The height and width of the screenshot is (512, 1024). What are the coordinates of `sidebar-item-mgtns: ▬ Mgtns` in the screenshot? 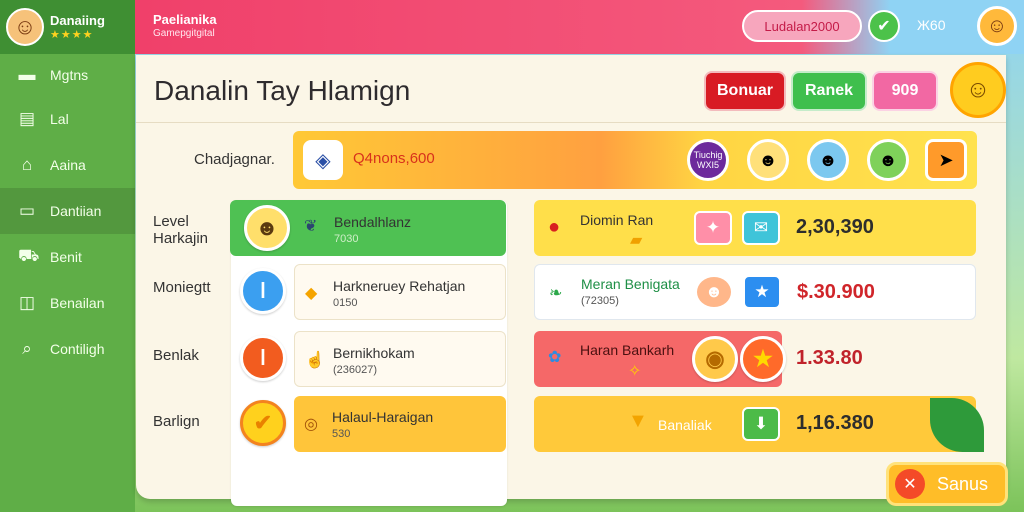 It's located at (67, 75).